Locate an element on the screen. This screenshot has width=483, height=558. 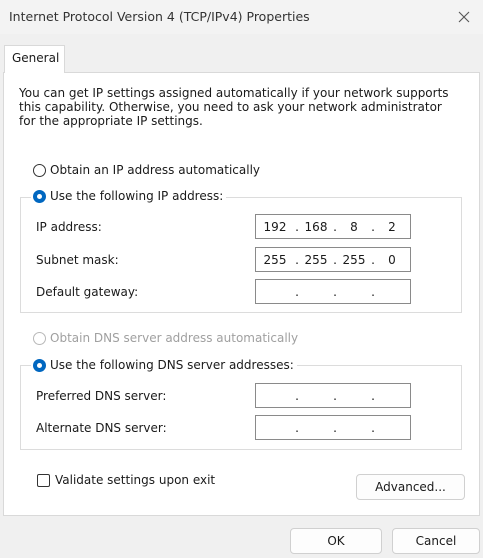
close-button is located at coordinates (464, 17).